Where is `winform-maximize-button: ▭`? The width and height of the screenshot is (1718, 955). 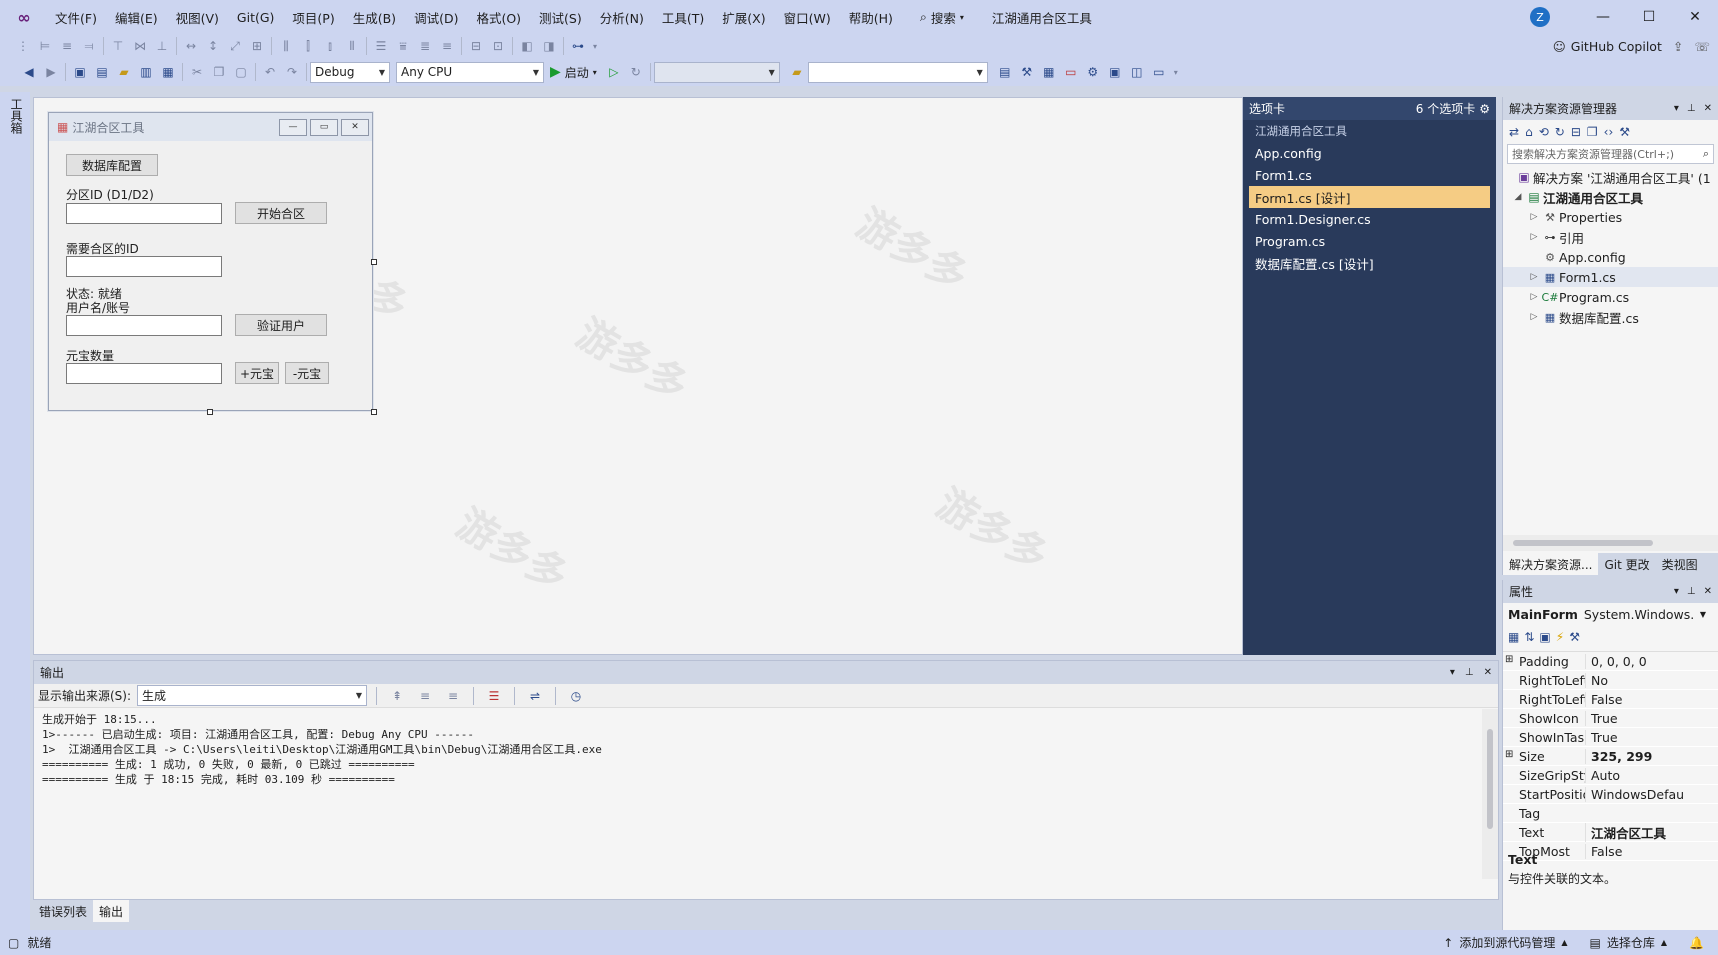 winform-maximize-button: ▭ is located at coordinates (324, 127).